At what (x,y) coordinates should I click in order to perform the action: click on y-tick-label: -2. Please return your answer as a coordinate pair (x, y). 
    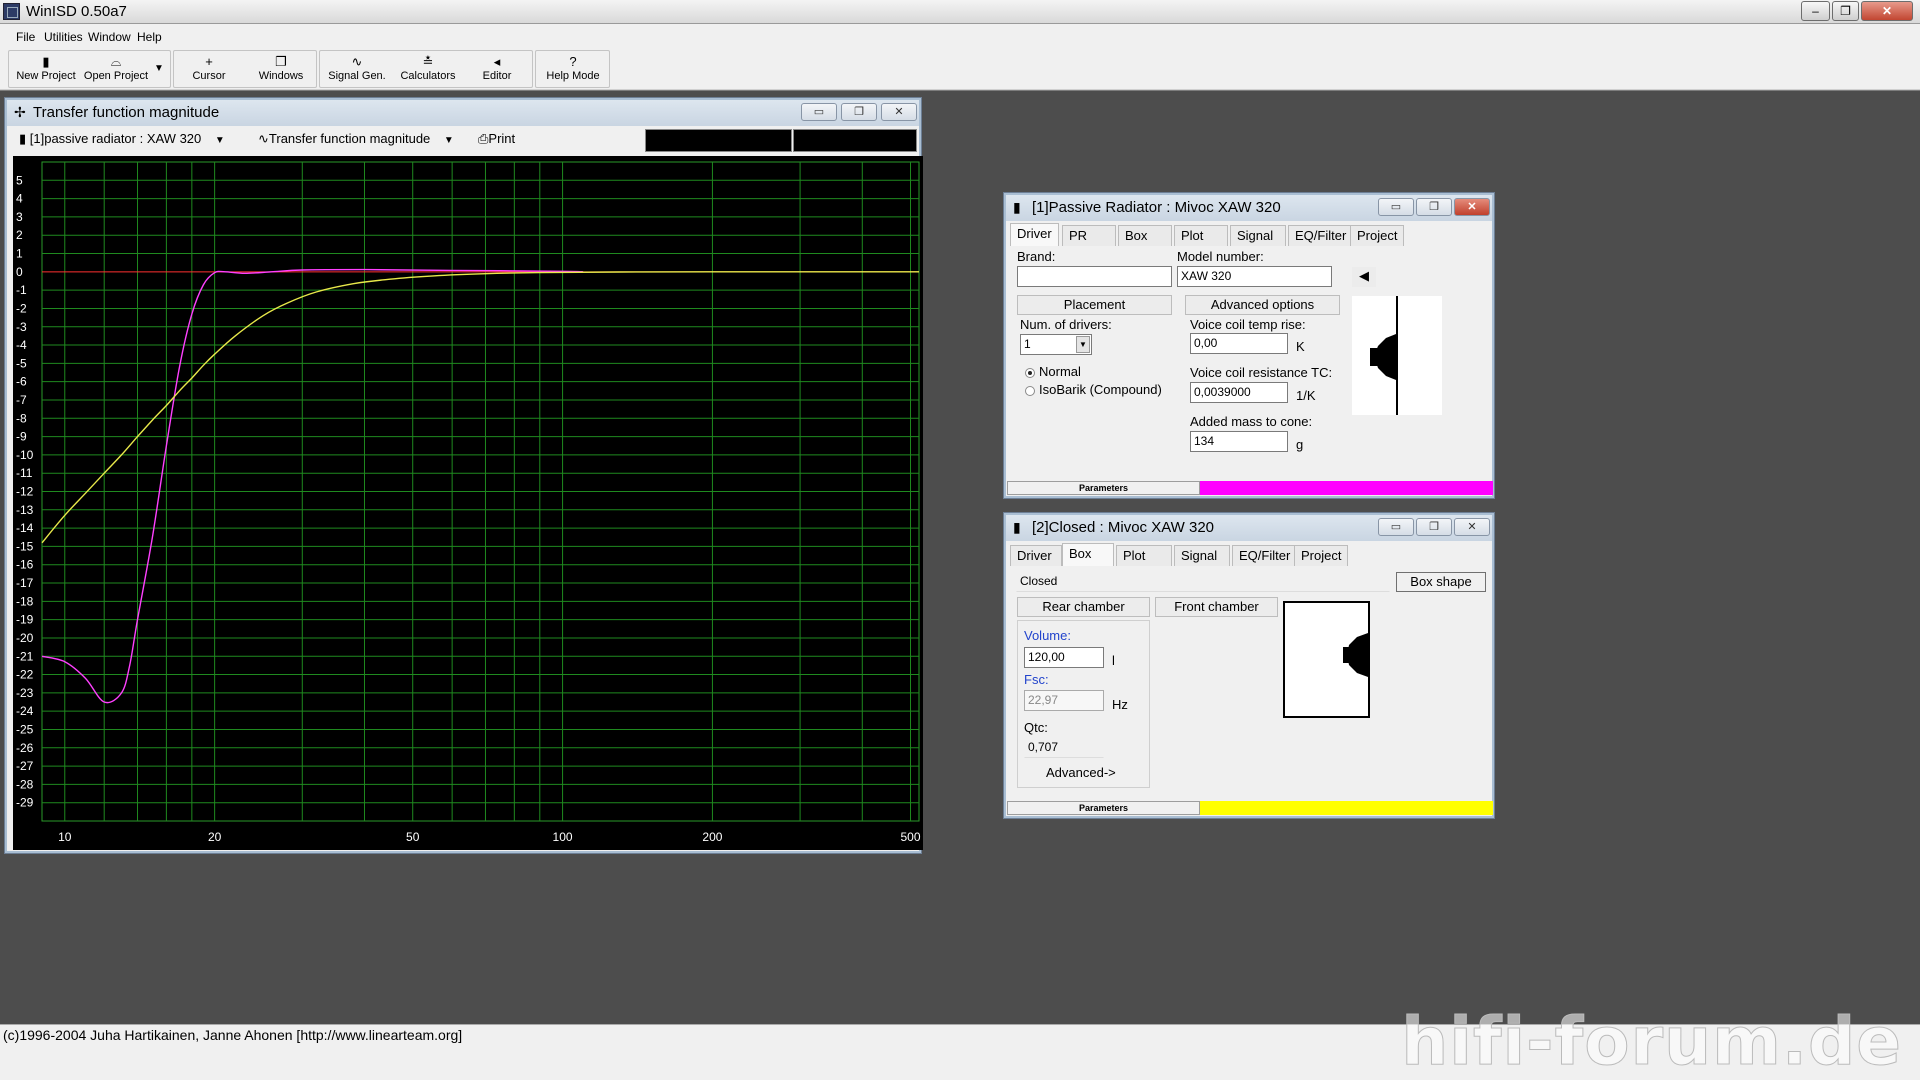
    Looking at the image, I should click on (21, 308).